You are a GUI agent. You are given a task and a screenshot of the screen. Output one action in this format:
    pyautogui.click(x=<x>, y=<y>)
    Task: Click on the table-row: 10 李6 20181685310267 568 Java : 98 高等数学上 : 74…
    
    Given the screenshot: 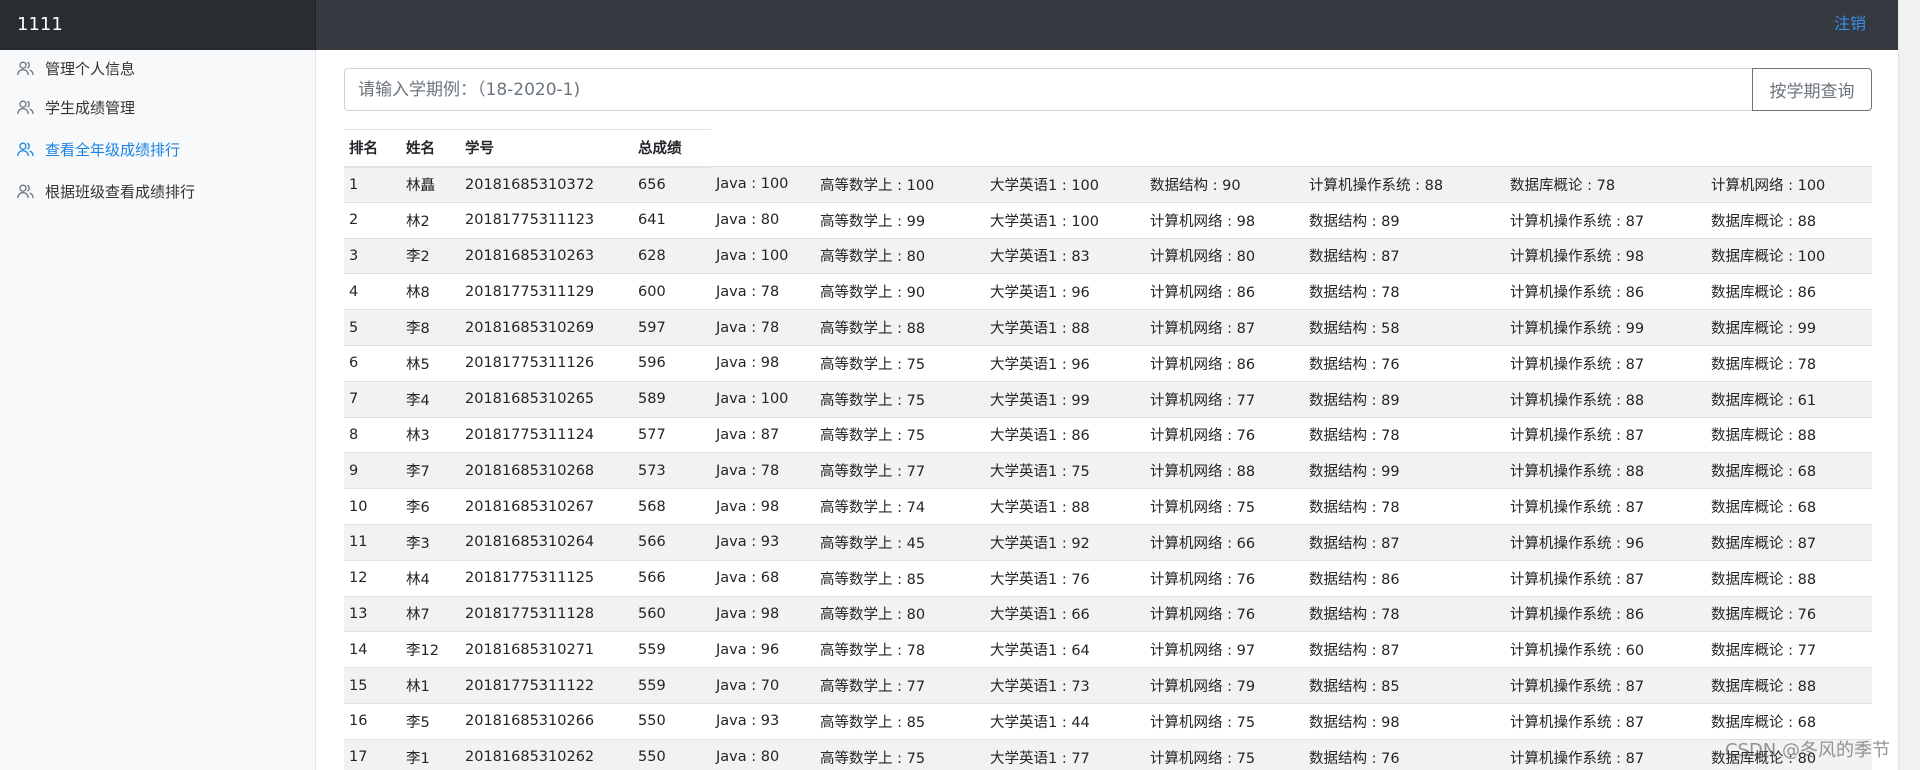 What is the action you would take?
    pyautogui.click(x=1108, y=506)
    